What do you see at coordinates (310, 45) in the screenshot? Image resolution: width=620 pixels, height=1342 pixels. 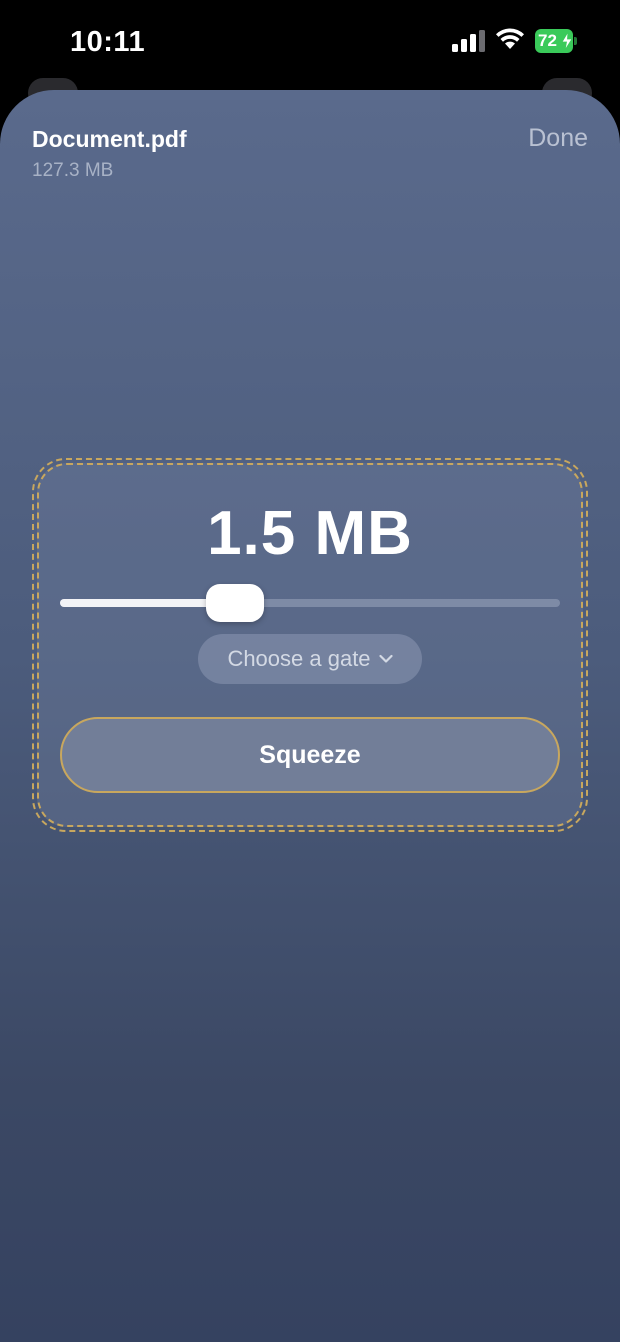 I see `status-bar: 10:11 72` at bounding box center [310, 45].